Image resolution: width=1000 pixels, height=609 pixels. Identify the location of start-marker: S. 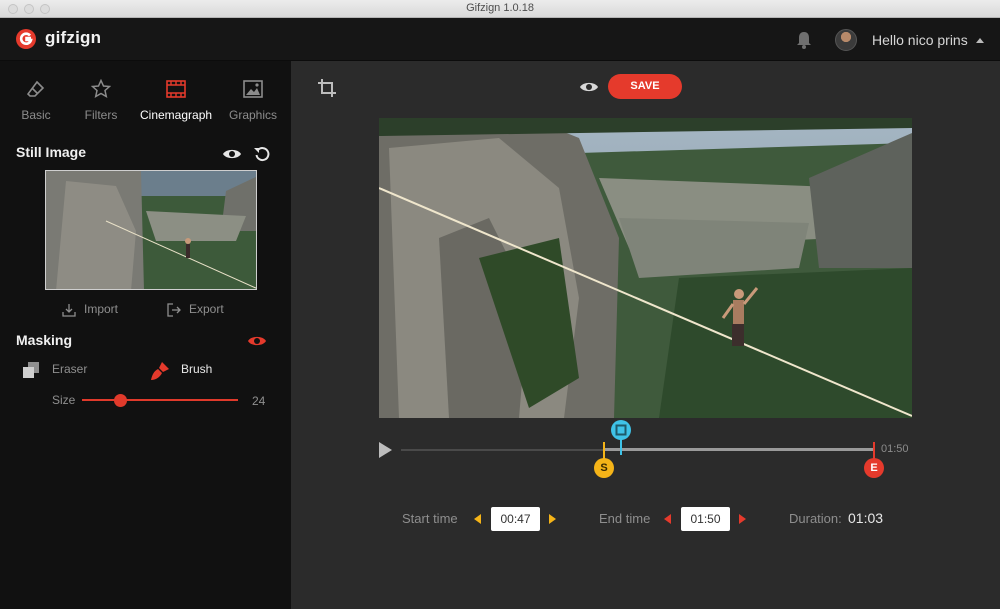
(604, 468).